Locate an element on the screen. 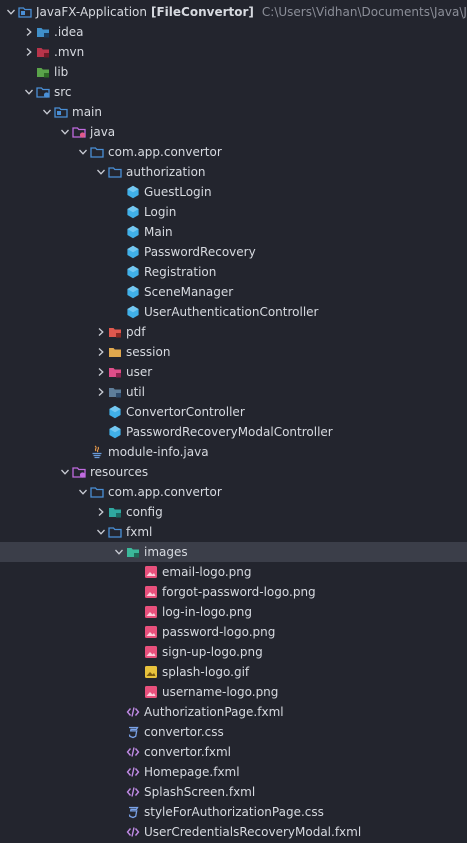 This screenshot has height=843, width=467. css-file-icon is located at coordinates (133, 812).